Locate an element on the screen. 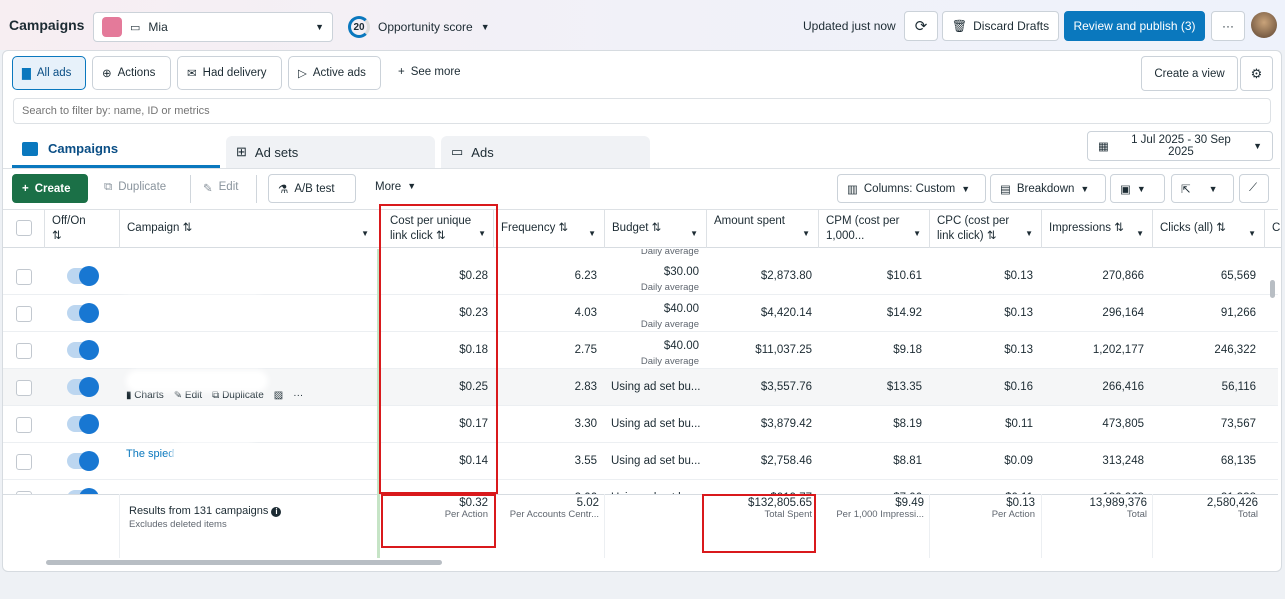 The height and width of the screenshot is (599, 1285). info-icon: i is located at coordinates (276, 512).